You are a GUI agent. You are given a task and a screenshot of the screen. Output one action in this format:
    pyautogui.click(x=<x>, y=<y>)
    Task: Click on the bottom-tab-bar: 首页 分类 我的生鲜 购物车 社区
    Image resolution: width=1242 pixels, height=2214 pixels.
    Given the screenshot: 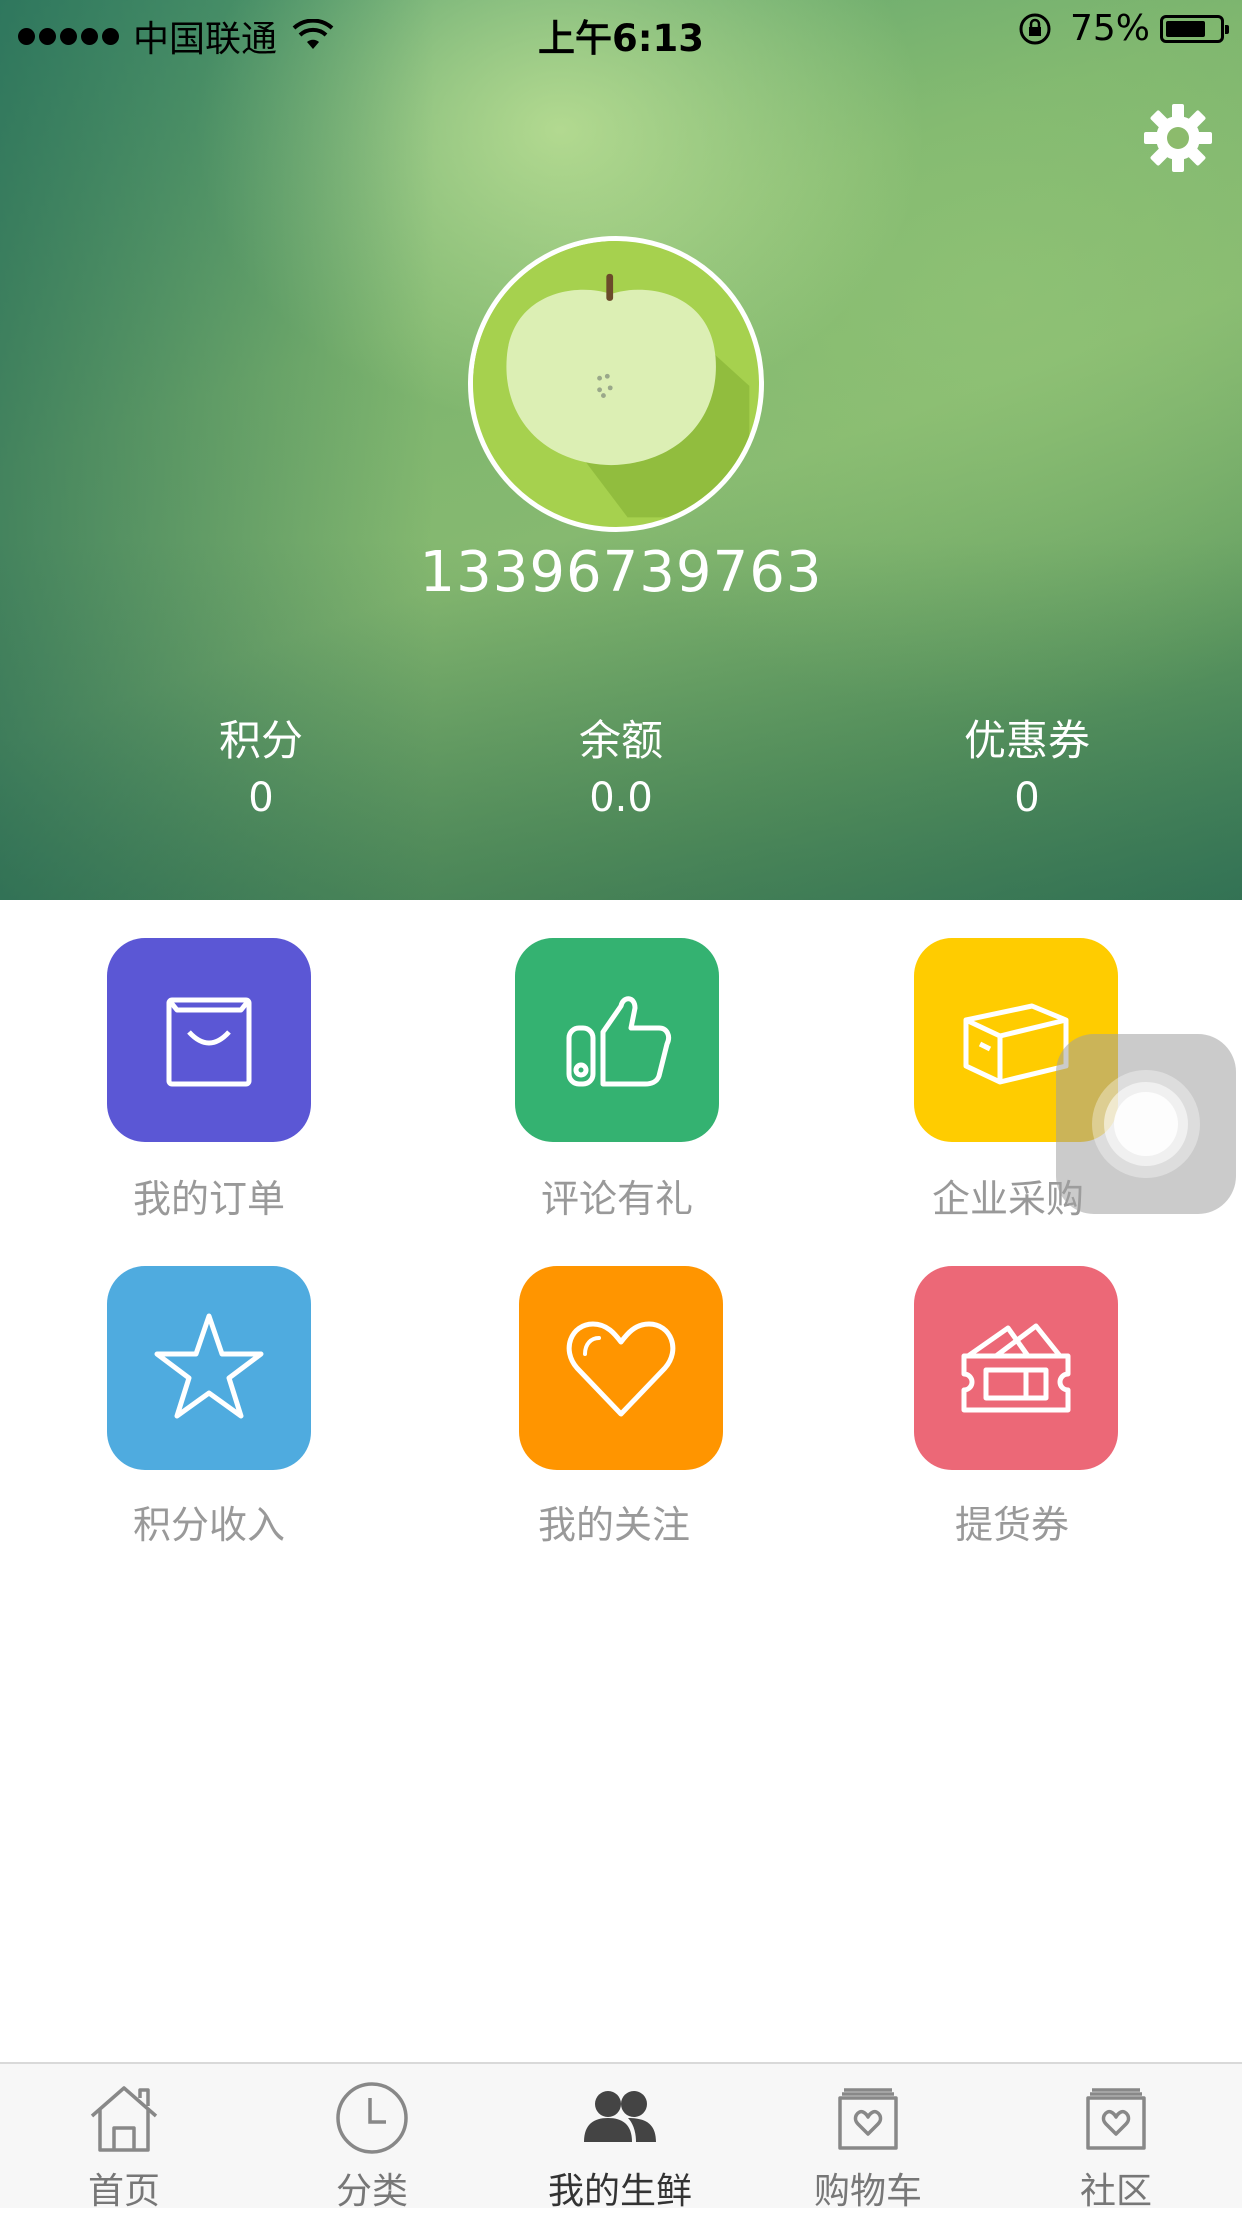 What is the action you would take?
    pyautogui.click(x=621, y=2137)
    